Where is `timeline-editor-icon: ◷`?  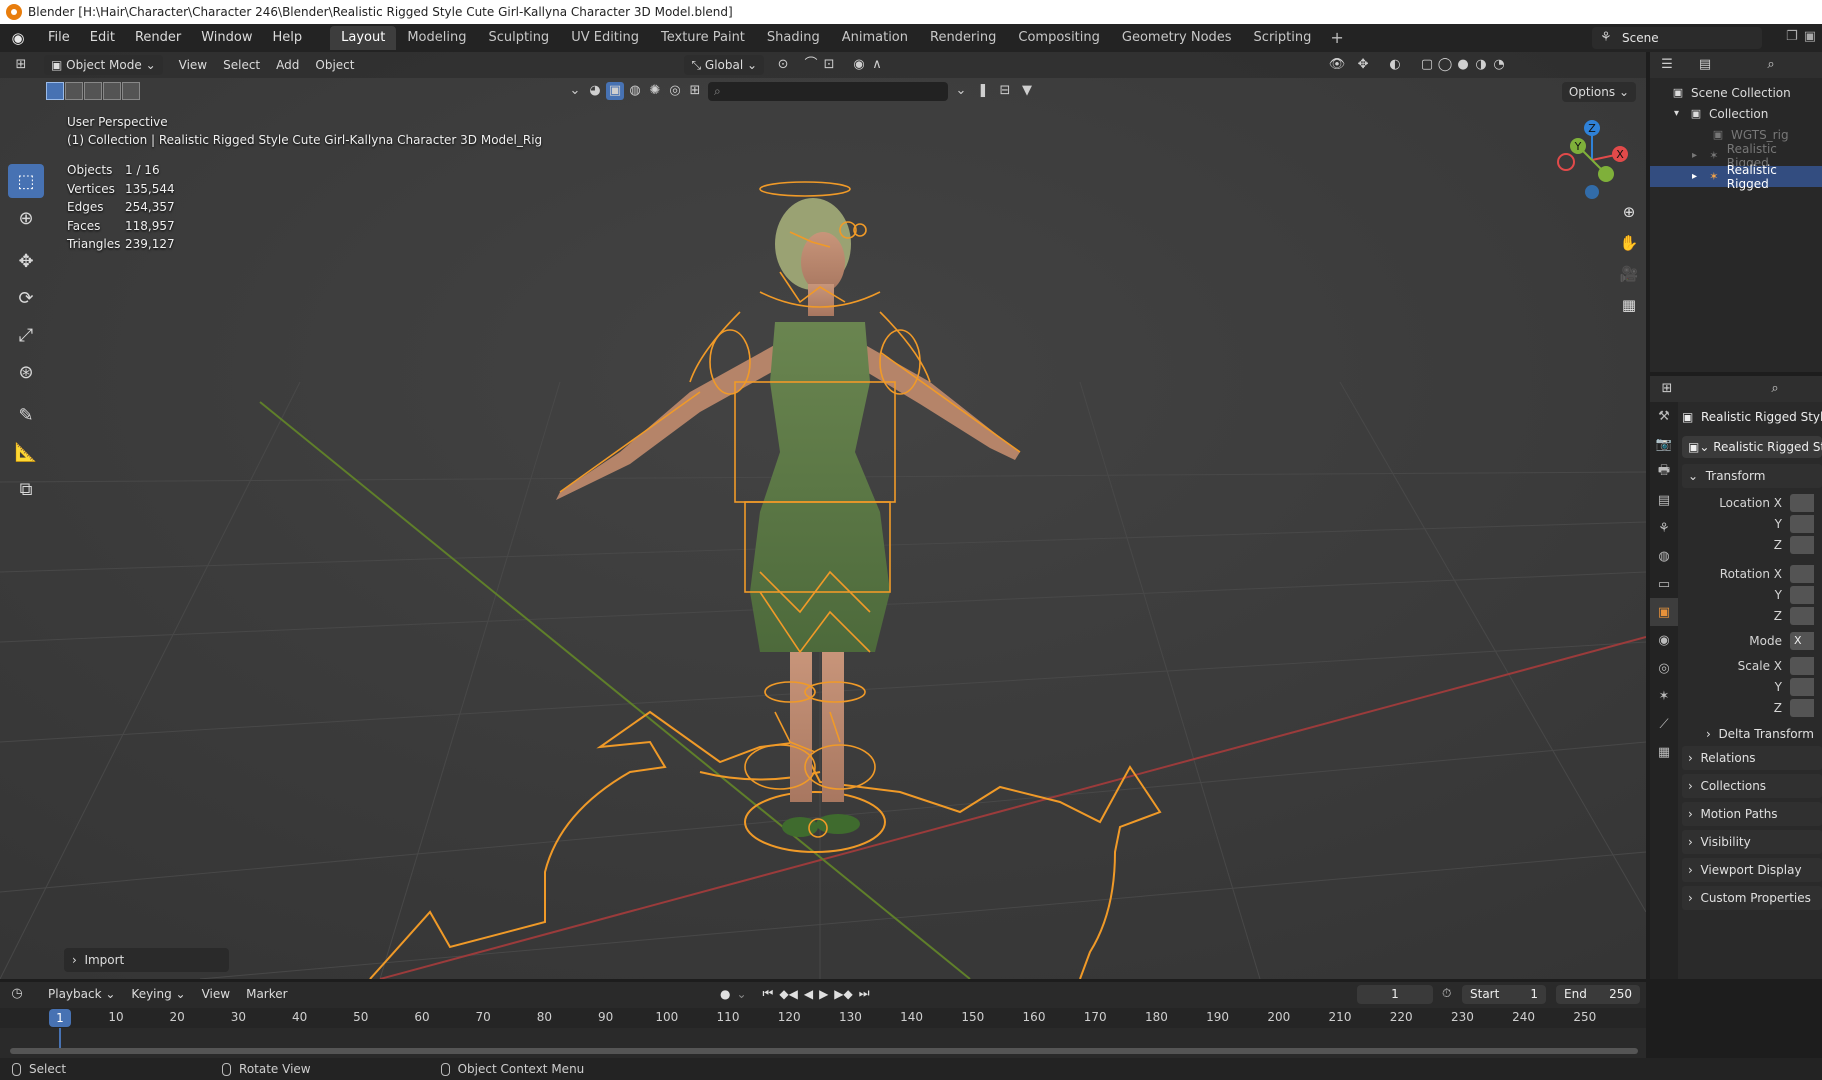 timeline-editor-icon: ◷ is located at coordinates (17, 994).